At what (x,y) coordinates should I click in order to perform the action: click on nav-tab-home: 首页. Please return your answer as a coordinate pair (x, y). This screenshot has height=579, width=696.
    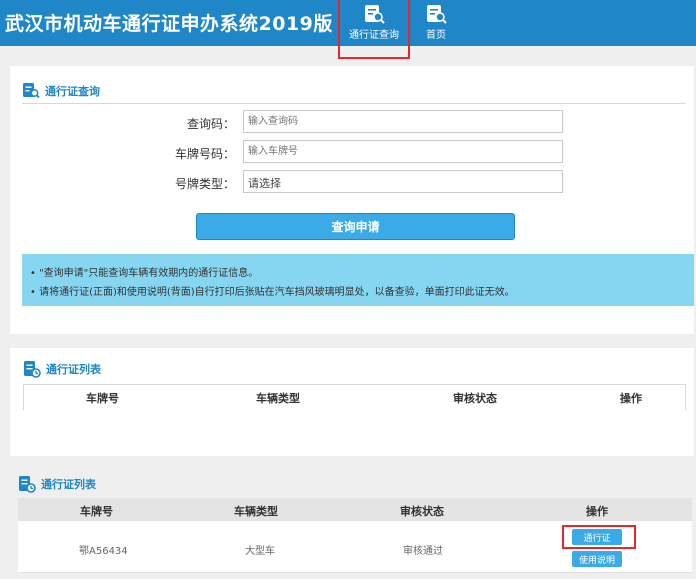
    Looking at the image, I should click on (436, 23).